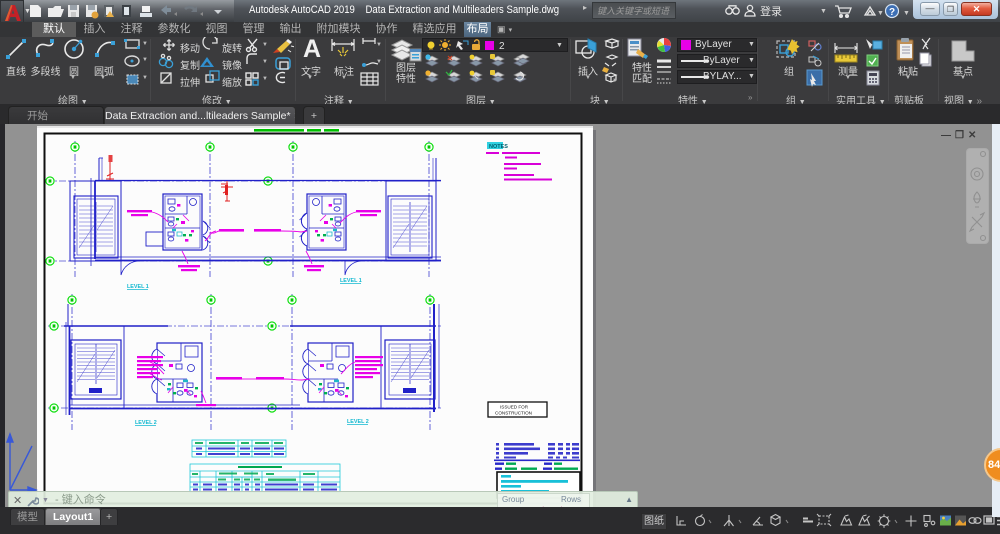  What do you see at coordinates (498, 147) in the screenshot?
I see `svg-text: NOTES` at bounding box center [498, 147].